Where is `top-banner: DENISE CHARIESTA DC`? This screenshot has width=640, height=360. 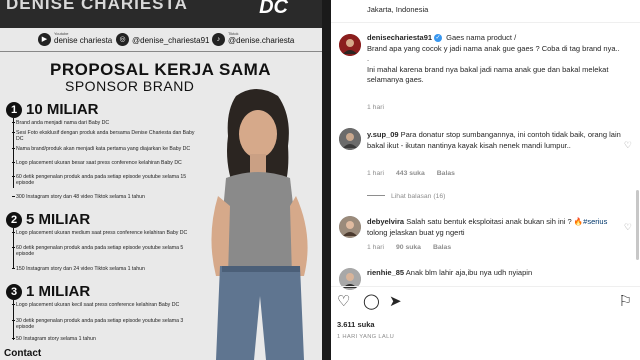 top-banner: DENISE CHARIESTA DC is located at coordinates (161, 14).